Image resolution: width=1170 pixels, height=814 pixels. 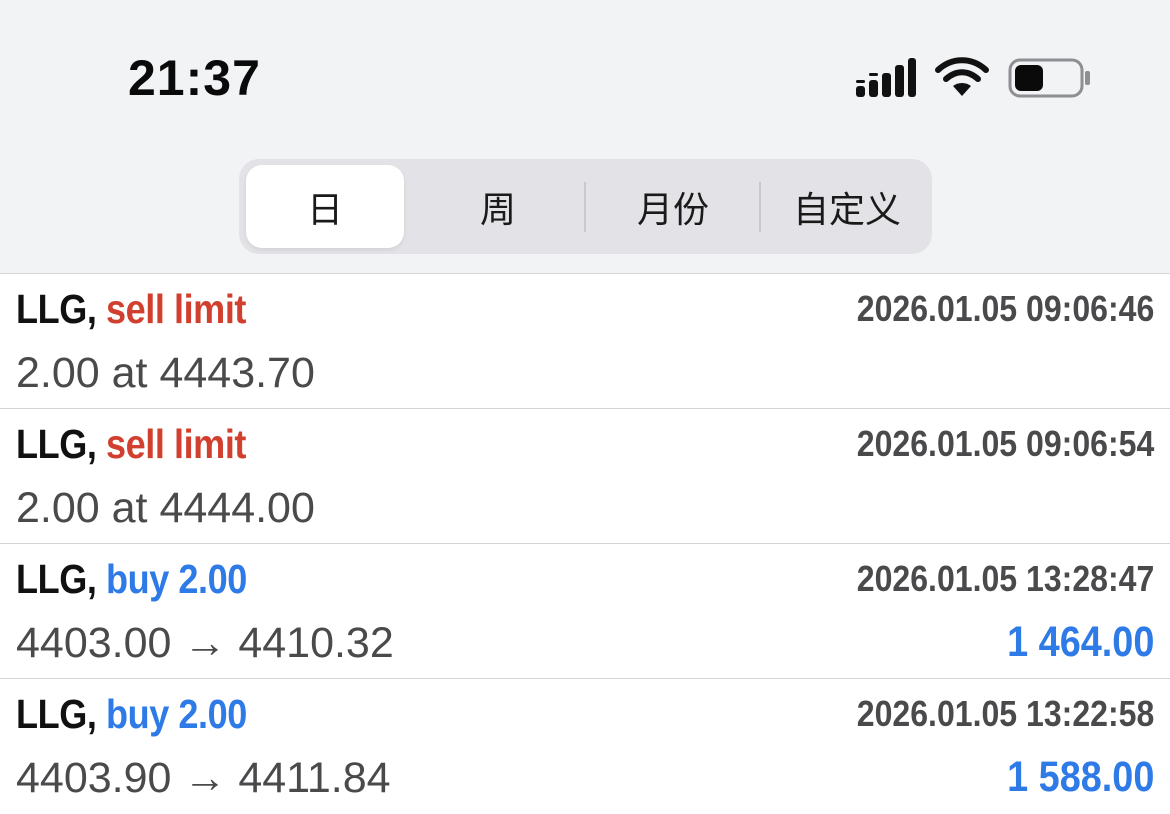 I want to click on tab-custom: 自定义, so click(x=847, y=206).